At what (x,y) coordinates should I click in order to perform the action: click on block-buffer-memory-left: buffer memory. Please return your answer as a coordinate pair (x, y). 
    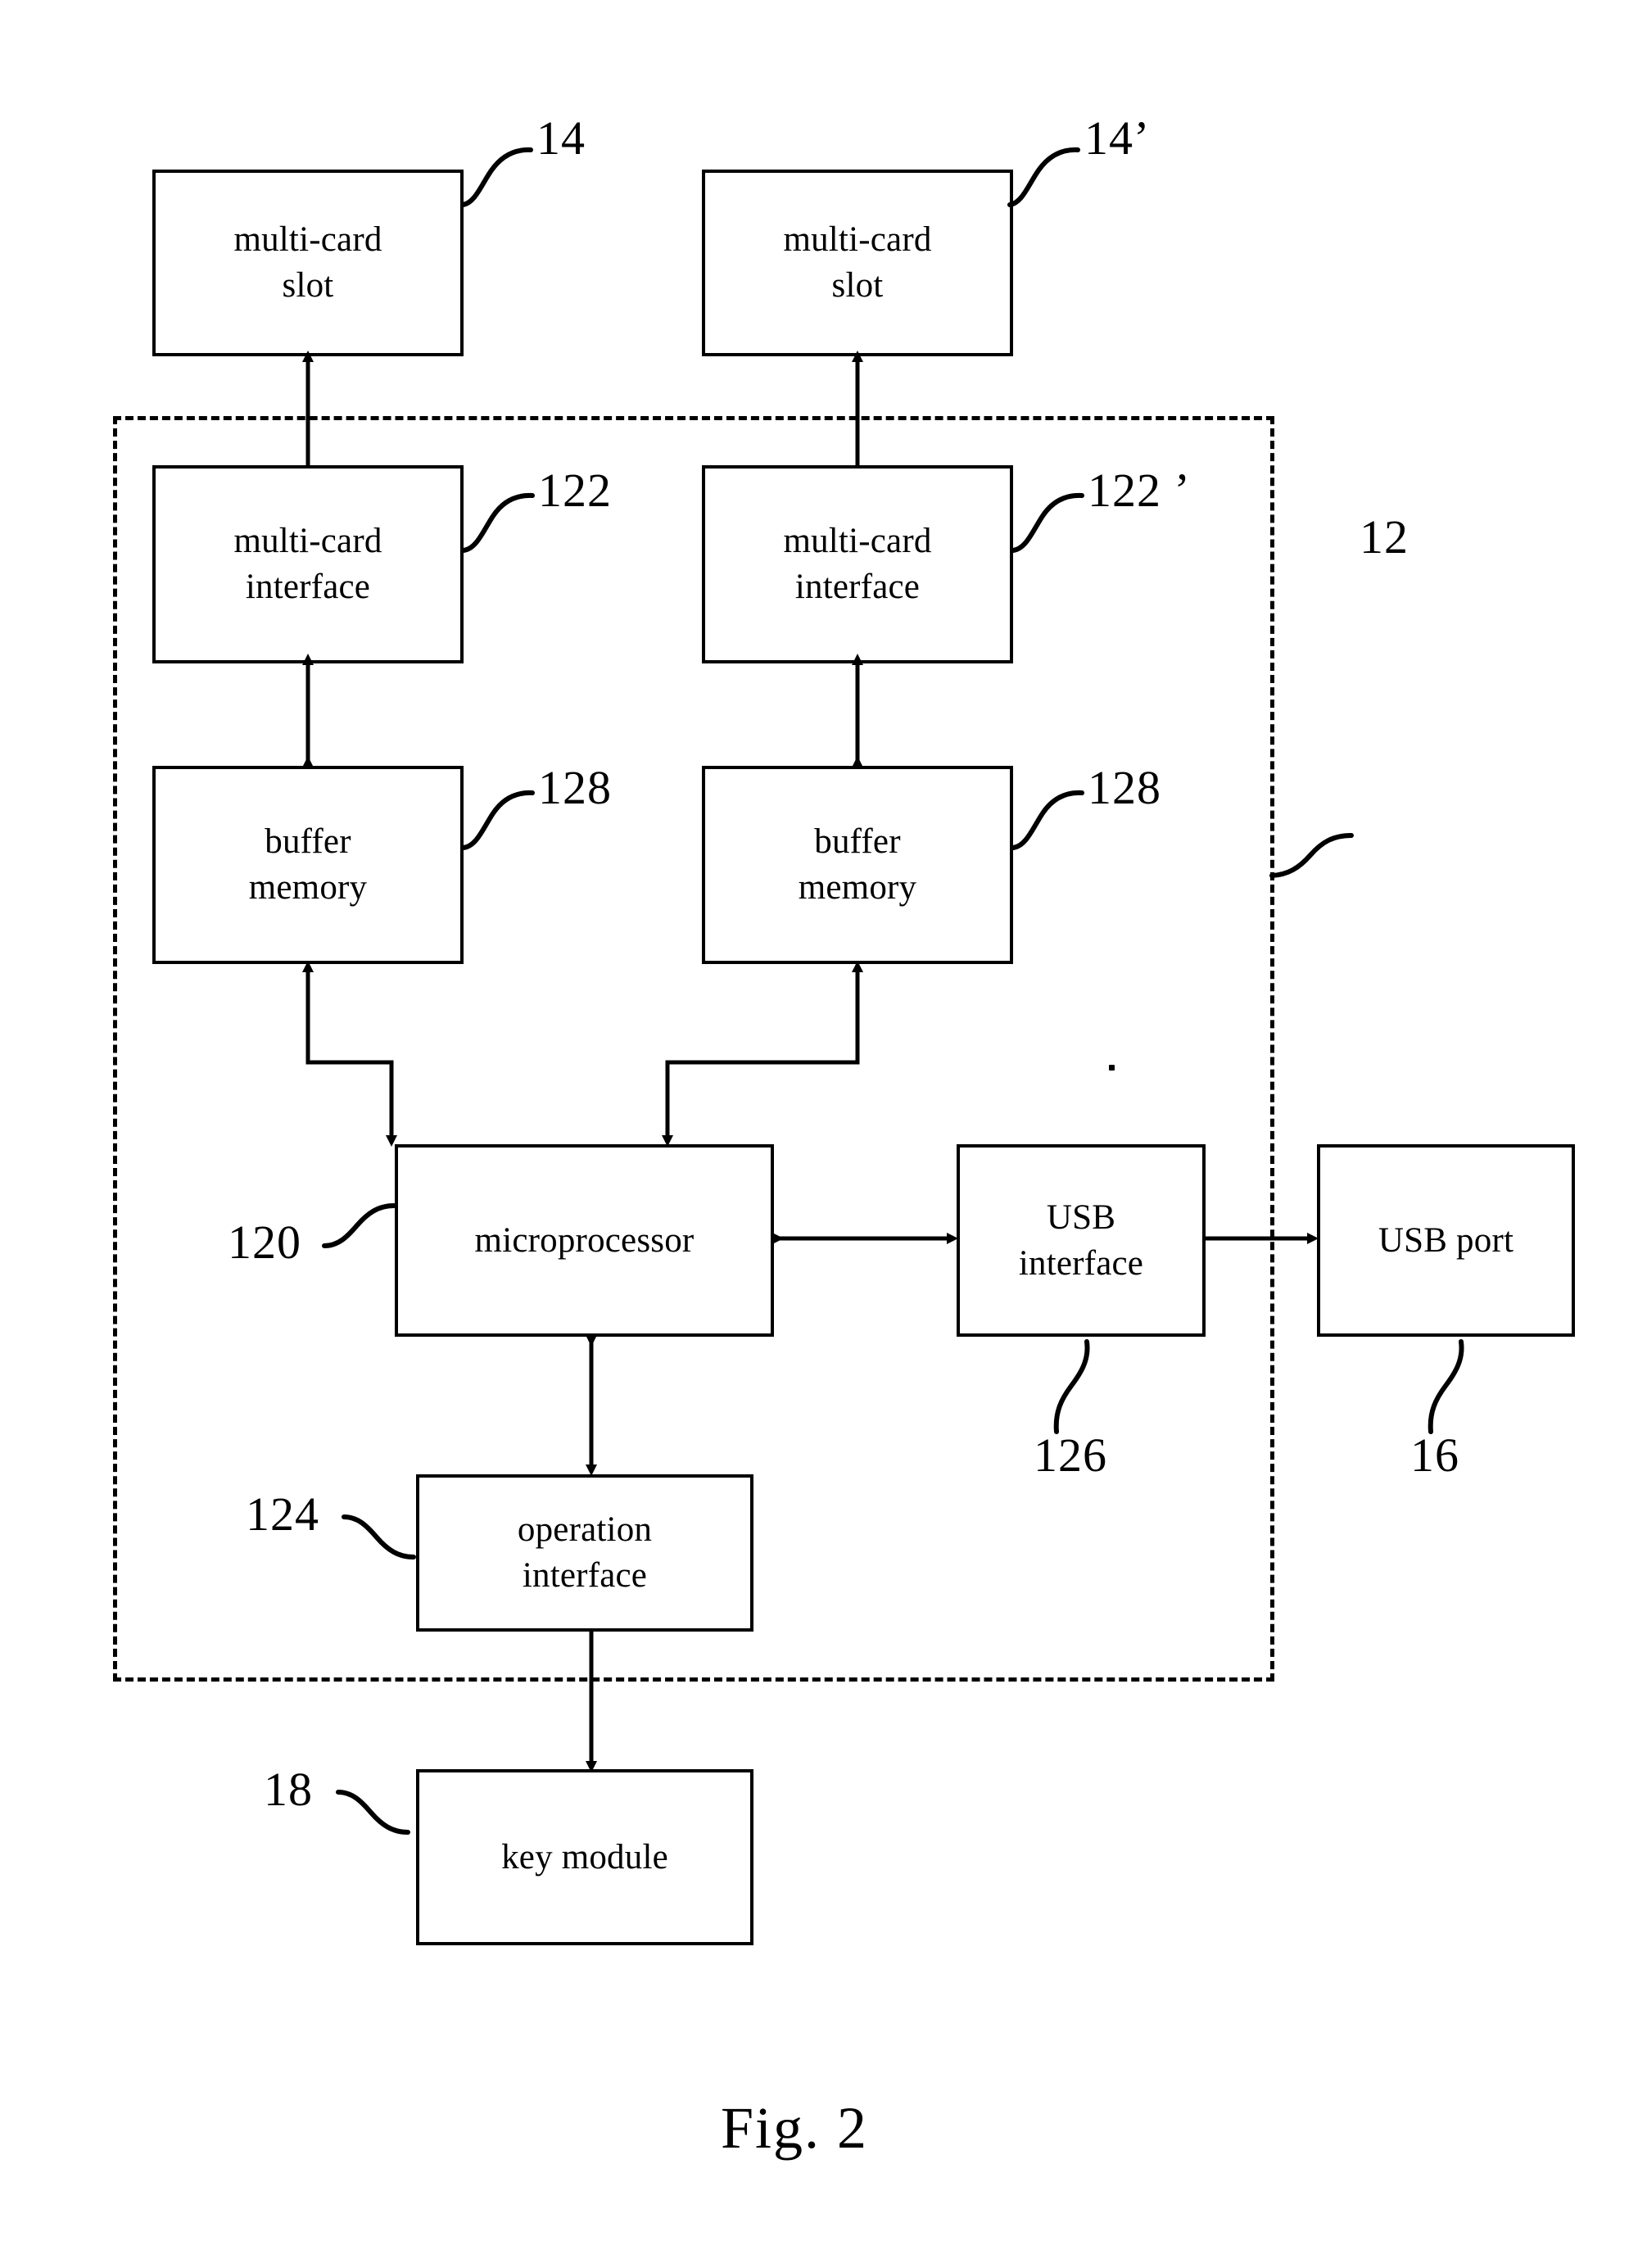
    Looking at the image, I should click on (308, 865).